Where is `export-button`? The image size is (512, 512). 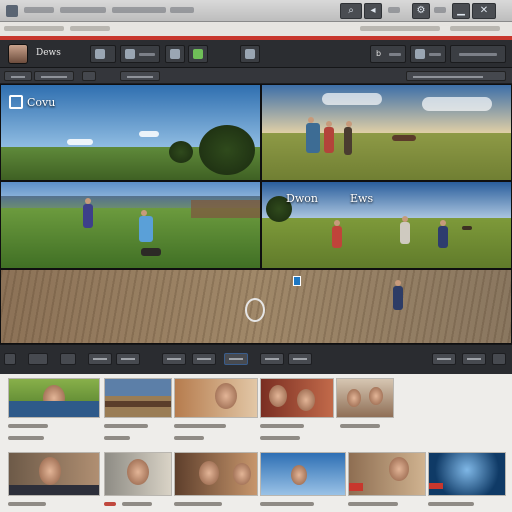
export-button is located at coordinates (250, 54).